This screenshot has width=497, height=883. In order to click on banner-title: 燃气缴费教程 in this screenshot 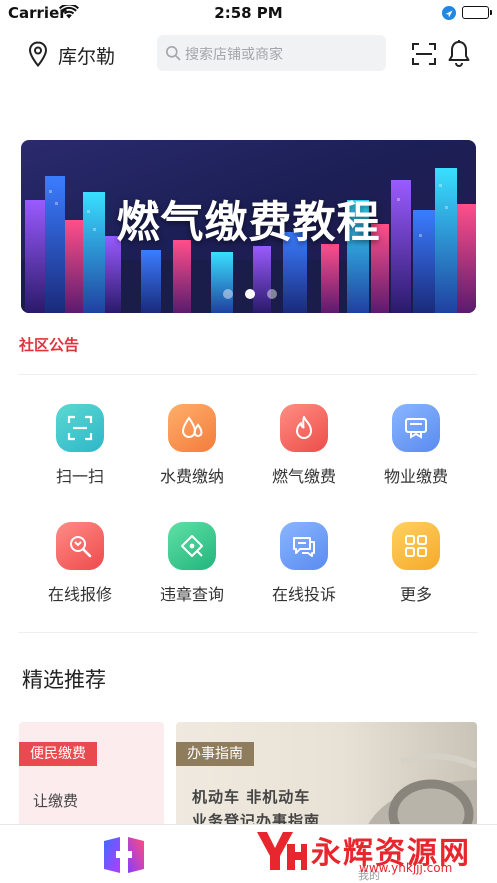, I will do `click(248, 223)`.